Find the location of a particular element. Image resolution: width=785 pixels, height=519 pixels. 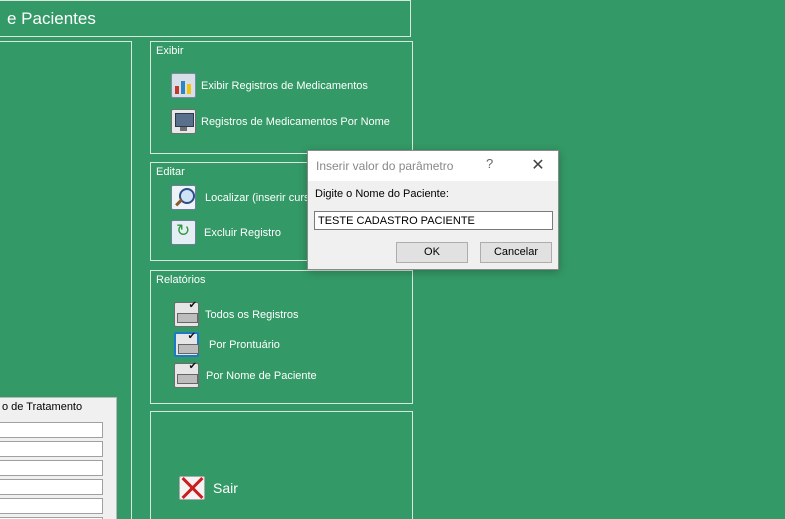

close-icon: ✕ is located at coordinates (538, 165).